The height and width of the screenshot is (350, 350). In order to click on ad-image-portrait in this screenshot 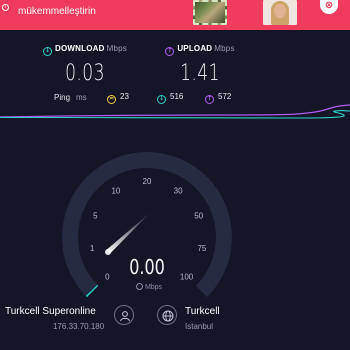, I will do `click(280, 12)`.